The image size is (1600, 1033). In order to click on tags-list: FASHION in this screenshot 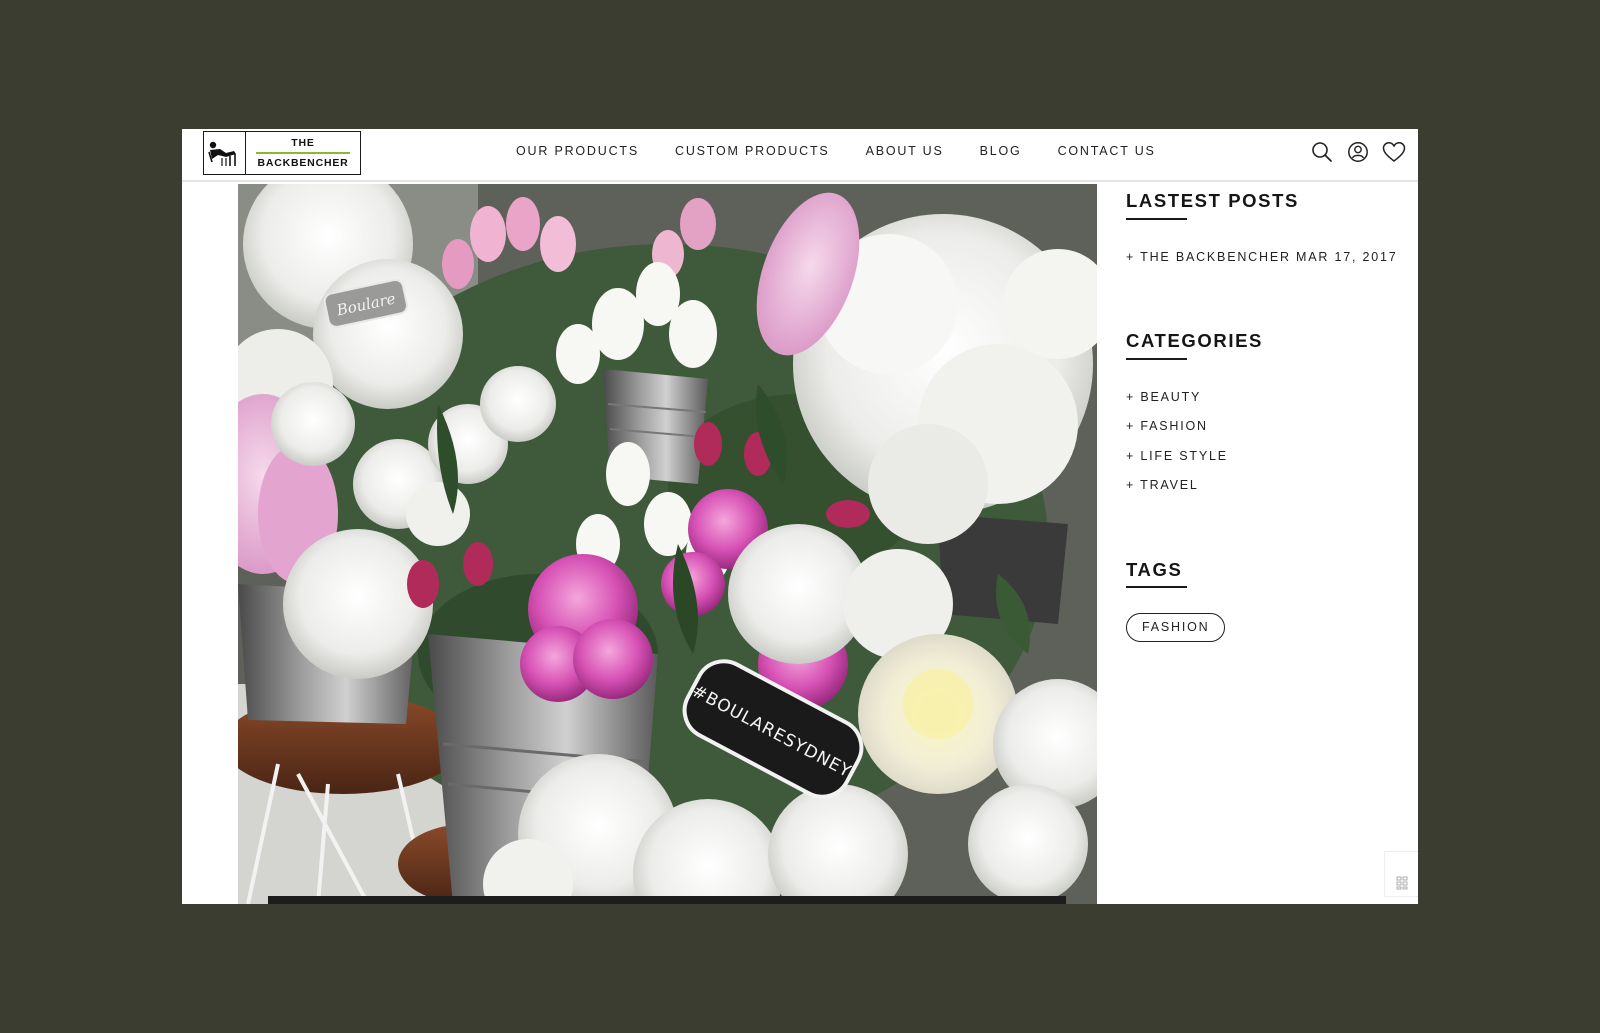, I will do `click(1271, 627)`.